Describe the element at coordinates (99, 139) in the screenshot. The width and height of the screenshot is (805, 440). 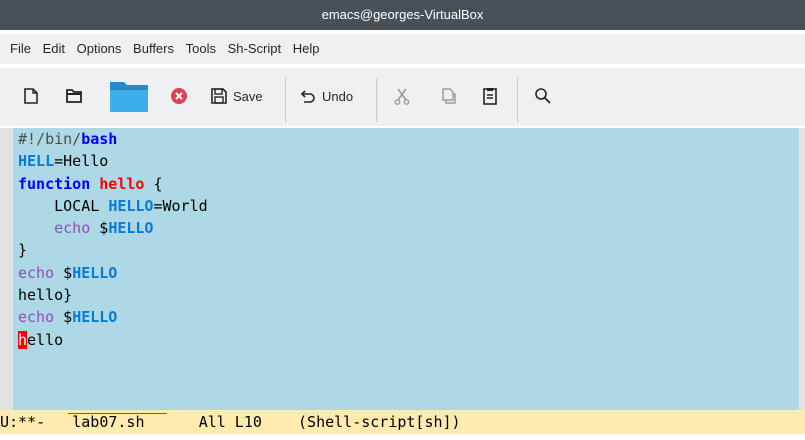
I see `code-token: bash` at that location.